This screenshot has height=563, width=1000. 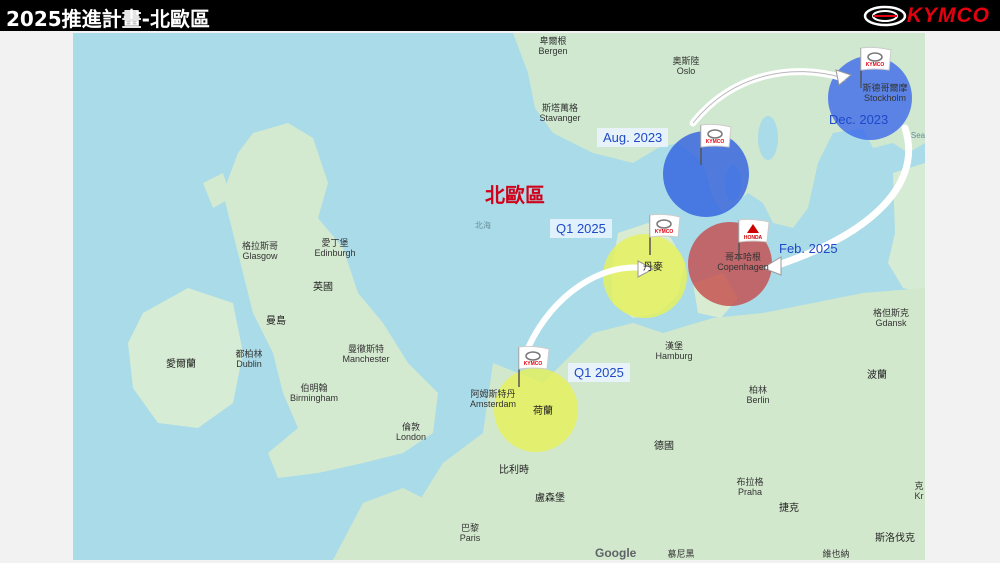 I want to click on callout-dec-2023: Dec. 2023, so click(x=859, y=119).